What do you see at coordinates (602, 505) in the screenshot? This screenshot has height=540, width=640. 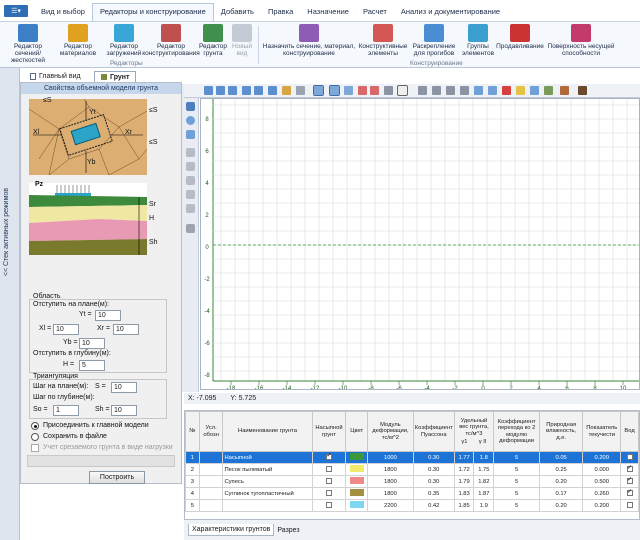 I see `cell-liquidity: 0.200` at bounding box center [602, 505].